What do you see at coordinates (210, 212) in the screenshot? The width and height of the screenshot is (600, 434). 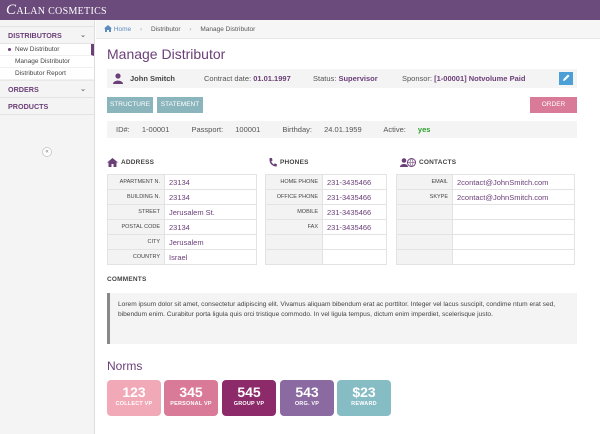 I see `address-value: Jerusalem St.` at bounding box center [210, 212].